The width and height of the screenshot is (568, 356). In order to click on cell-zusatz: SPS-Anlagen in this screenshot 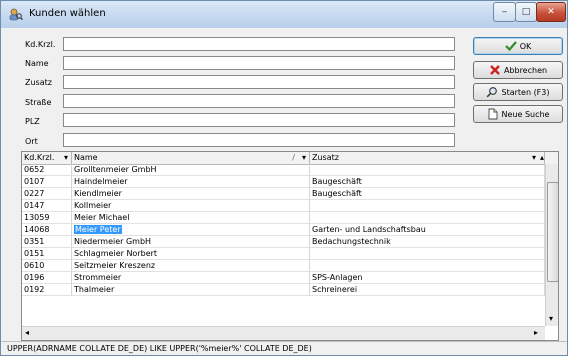, I will do `click(427, 278)`.